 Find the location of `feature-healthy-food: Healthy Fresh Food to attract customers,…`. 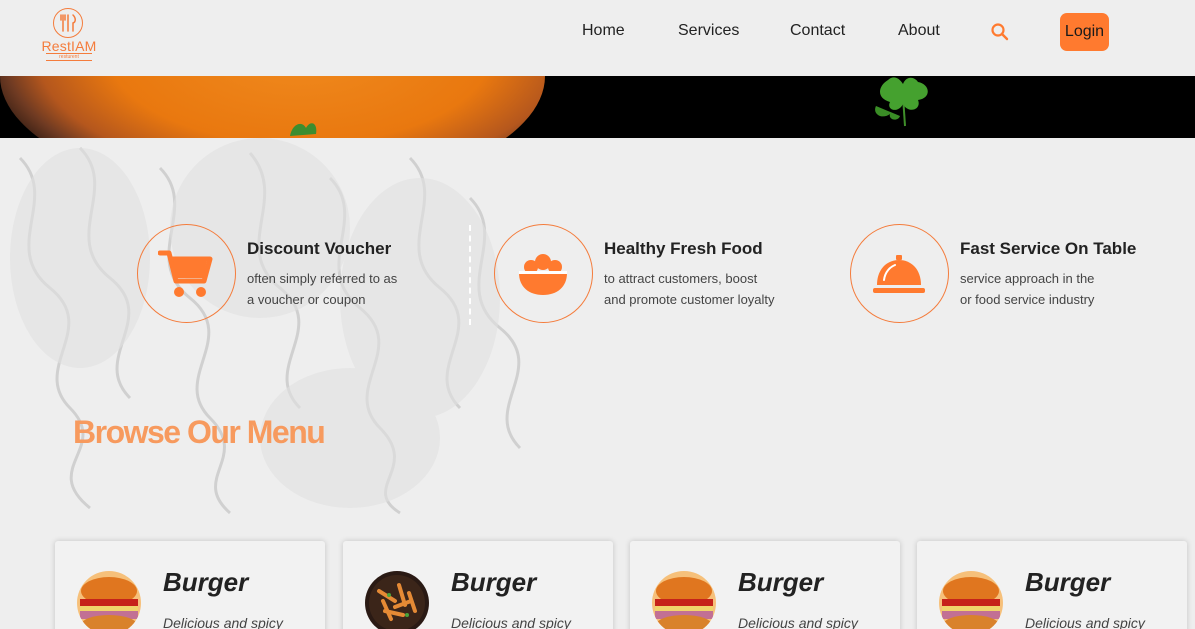

feature-healthy-food: Healthy Fresh Food to attract customers,… is located at coordinates (659, 274).